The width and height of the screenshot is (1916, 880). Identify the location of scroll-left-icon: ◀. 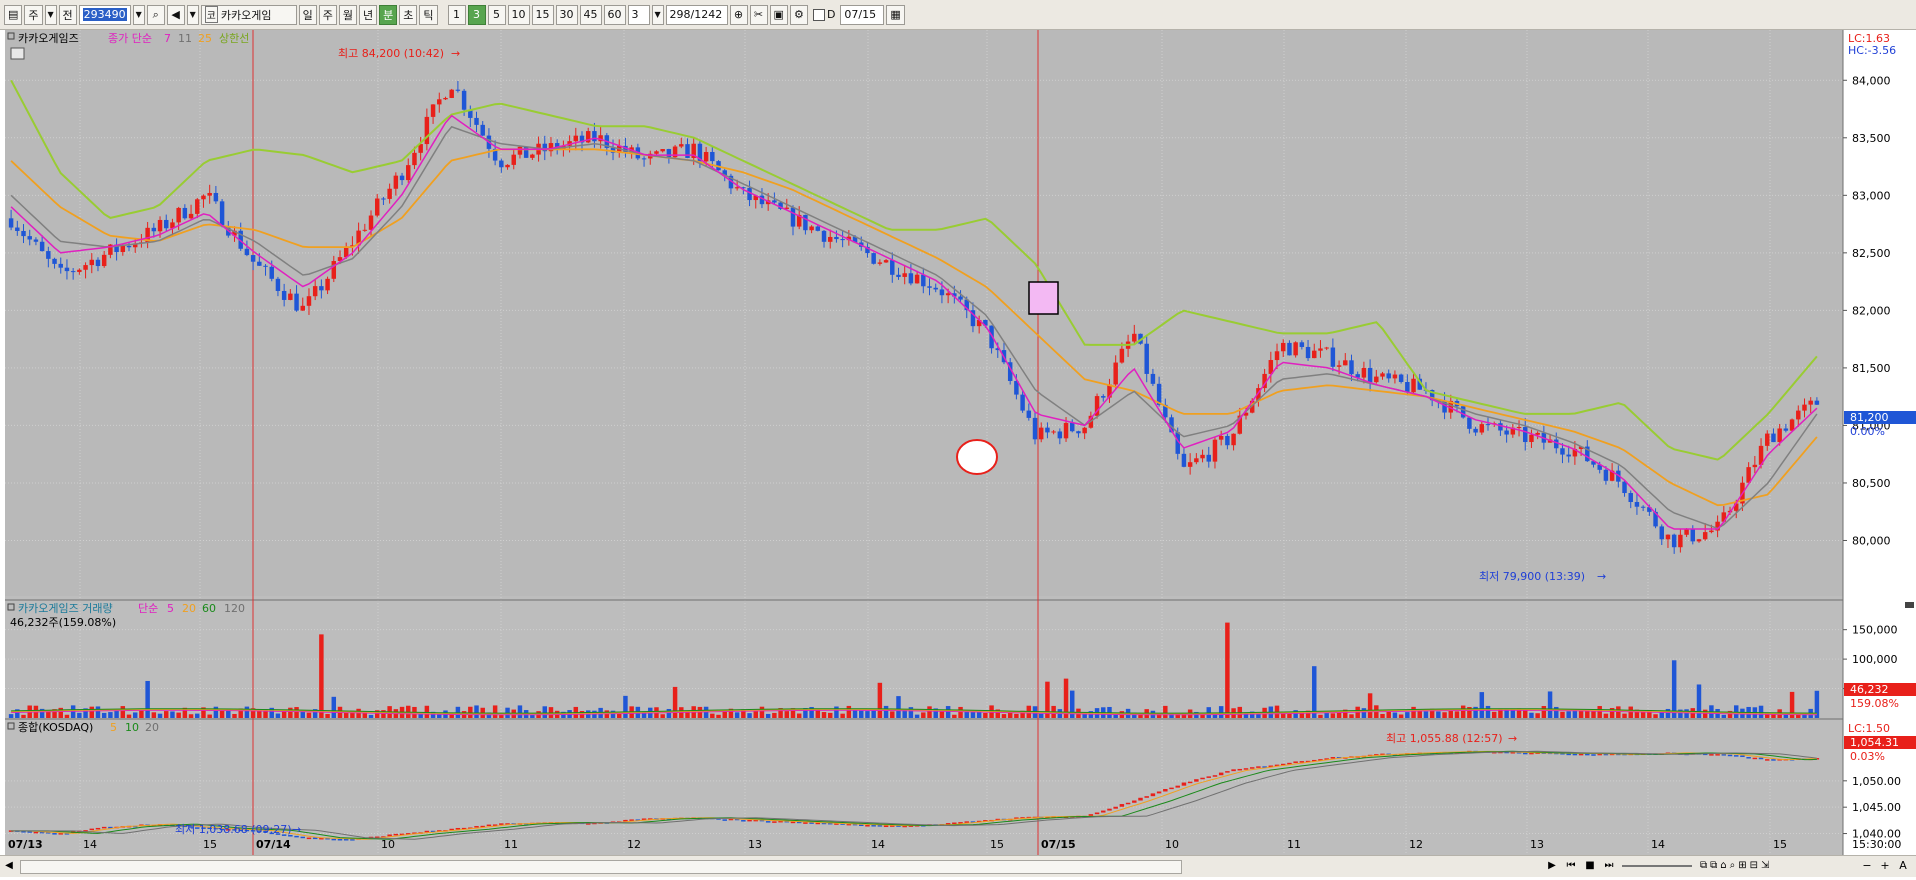
(9, 866).